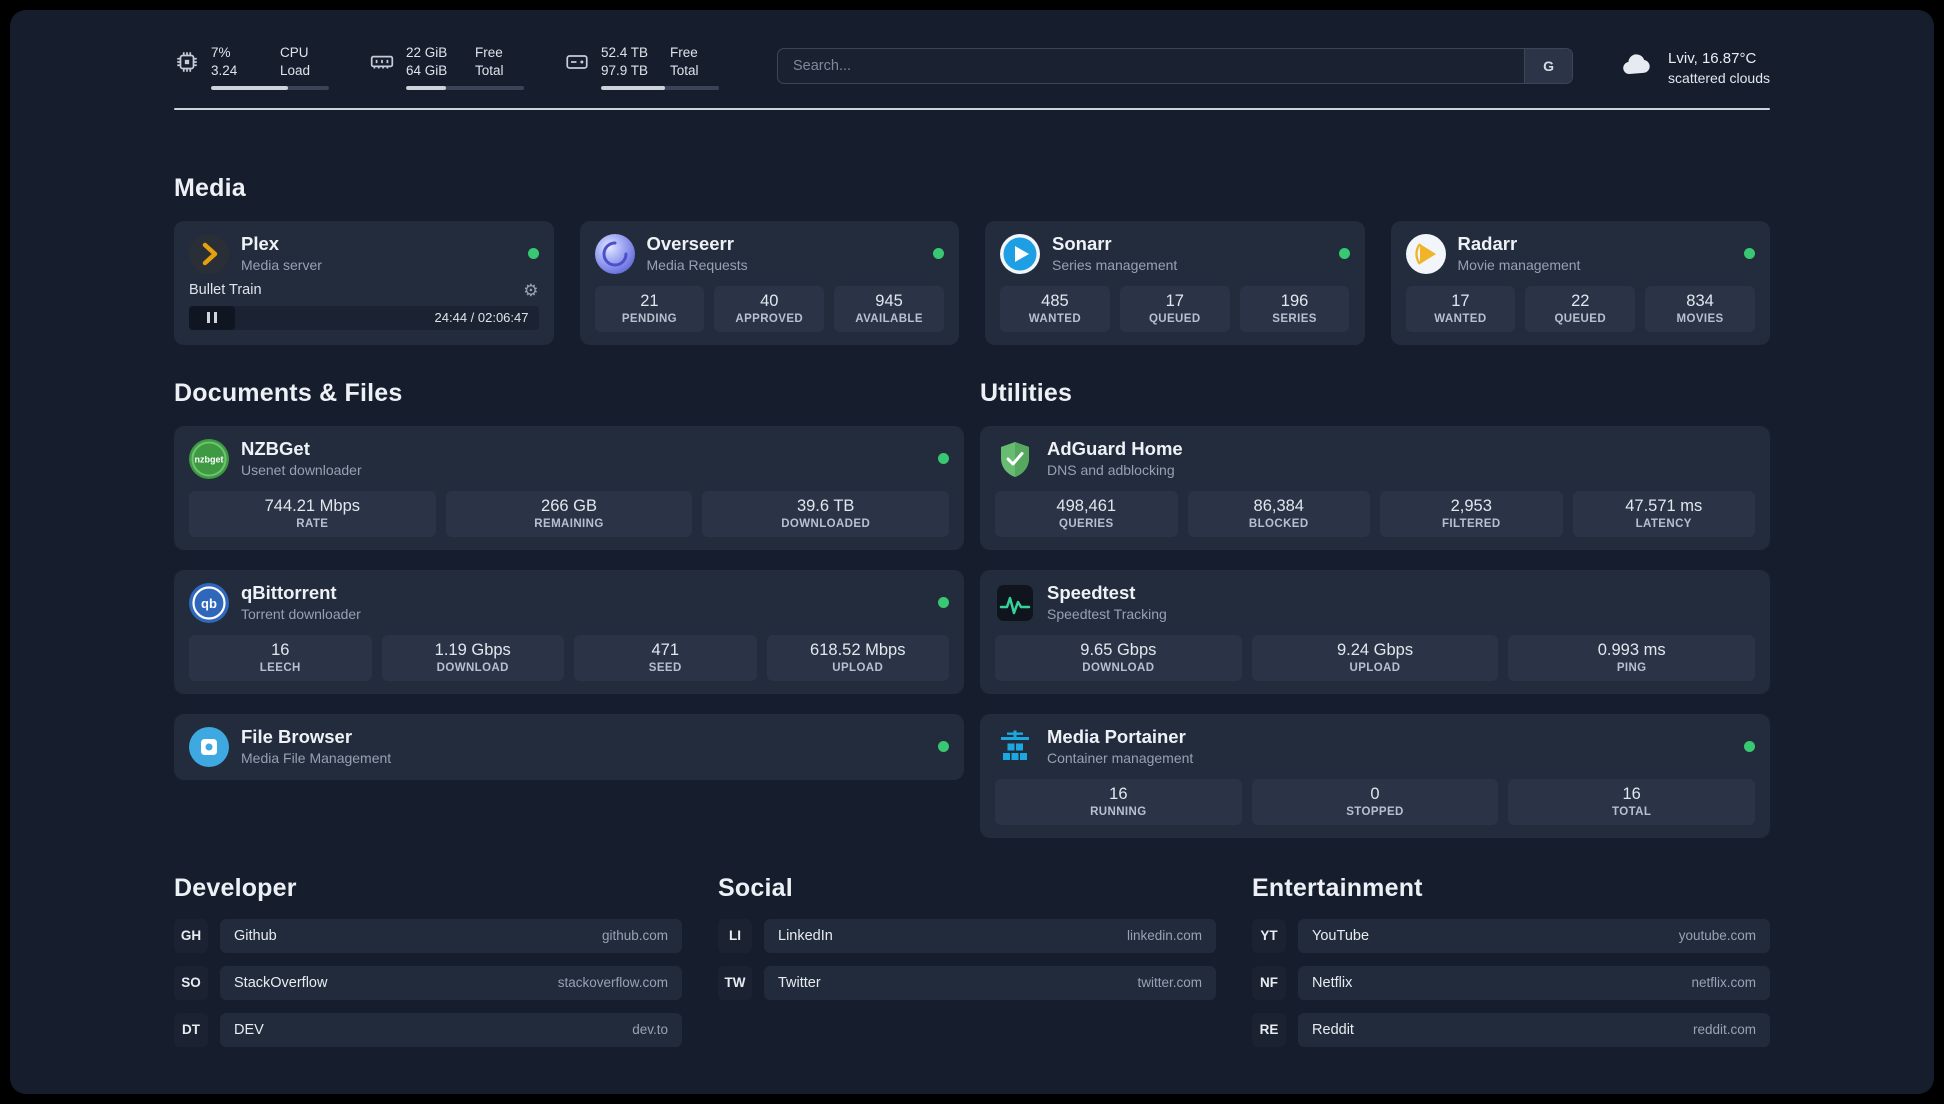  I want to click on stat-box: 9.24 Gbps UPLOAD, so click(1375, 657).